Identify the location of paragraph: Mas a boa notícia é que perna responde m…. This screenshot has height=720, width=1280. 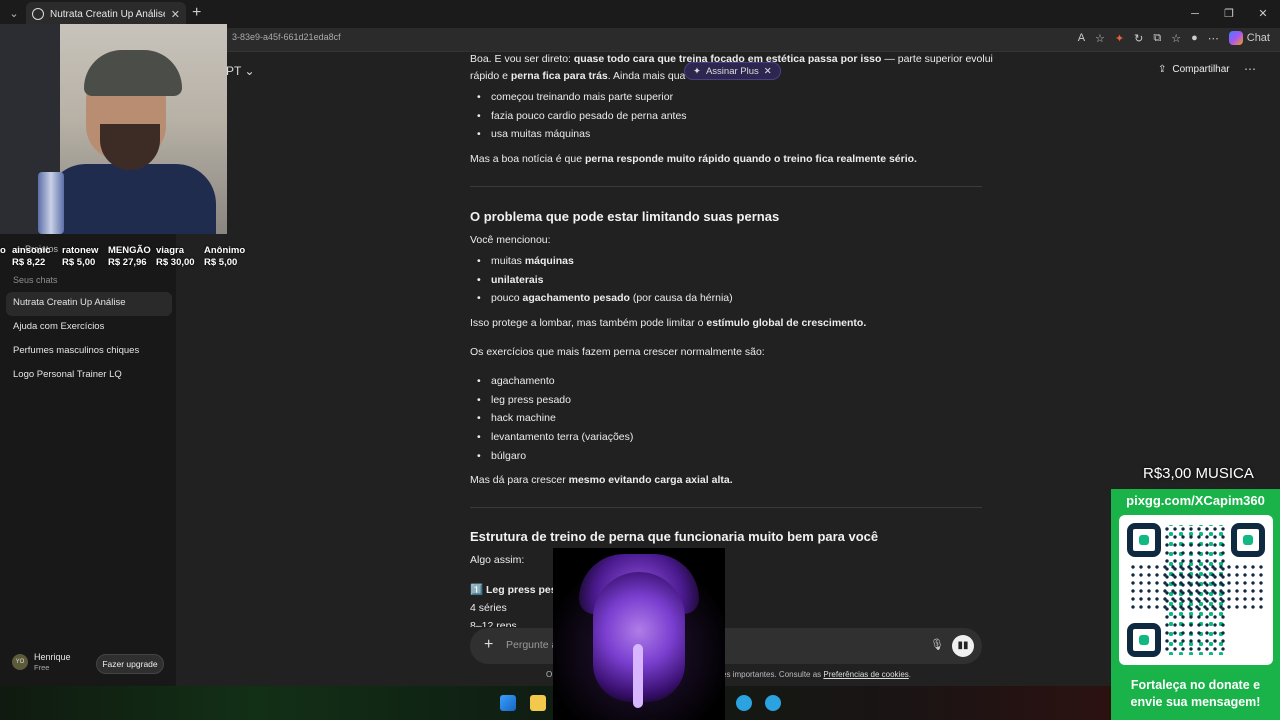
(693, 159).